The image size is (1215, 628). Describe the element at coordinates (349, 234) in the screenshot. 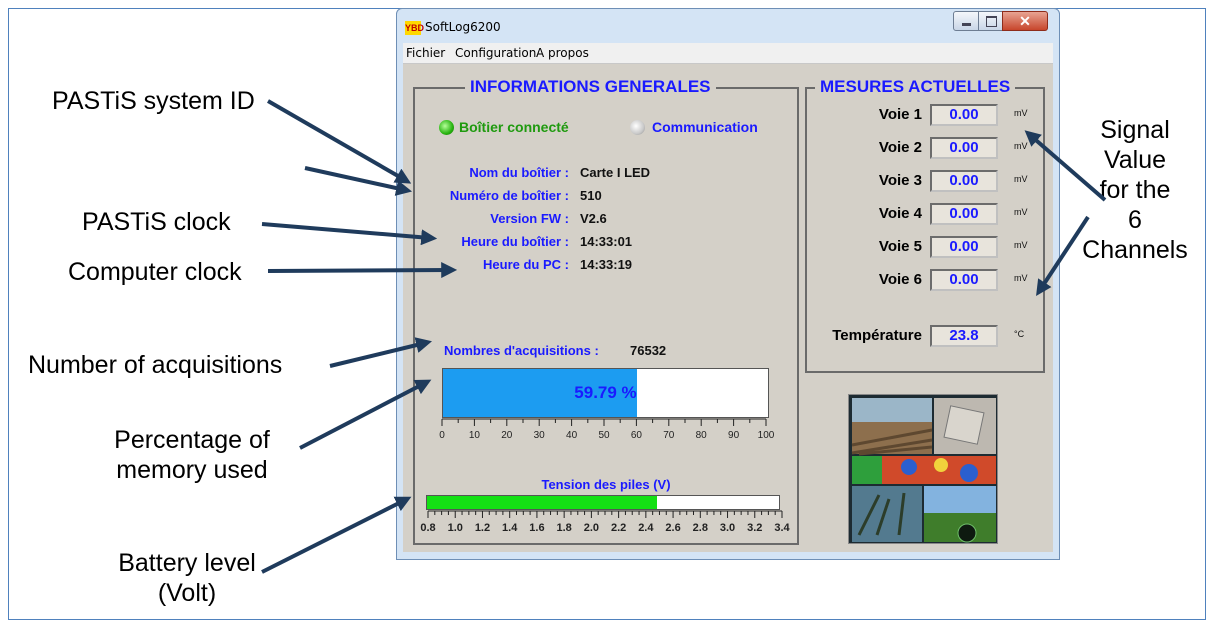

I see `arrow-pastis-clock` at that location.